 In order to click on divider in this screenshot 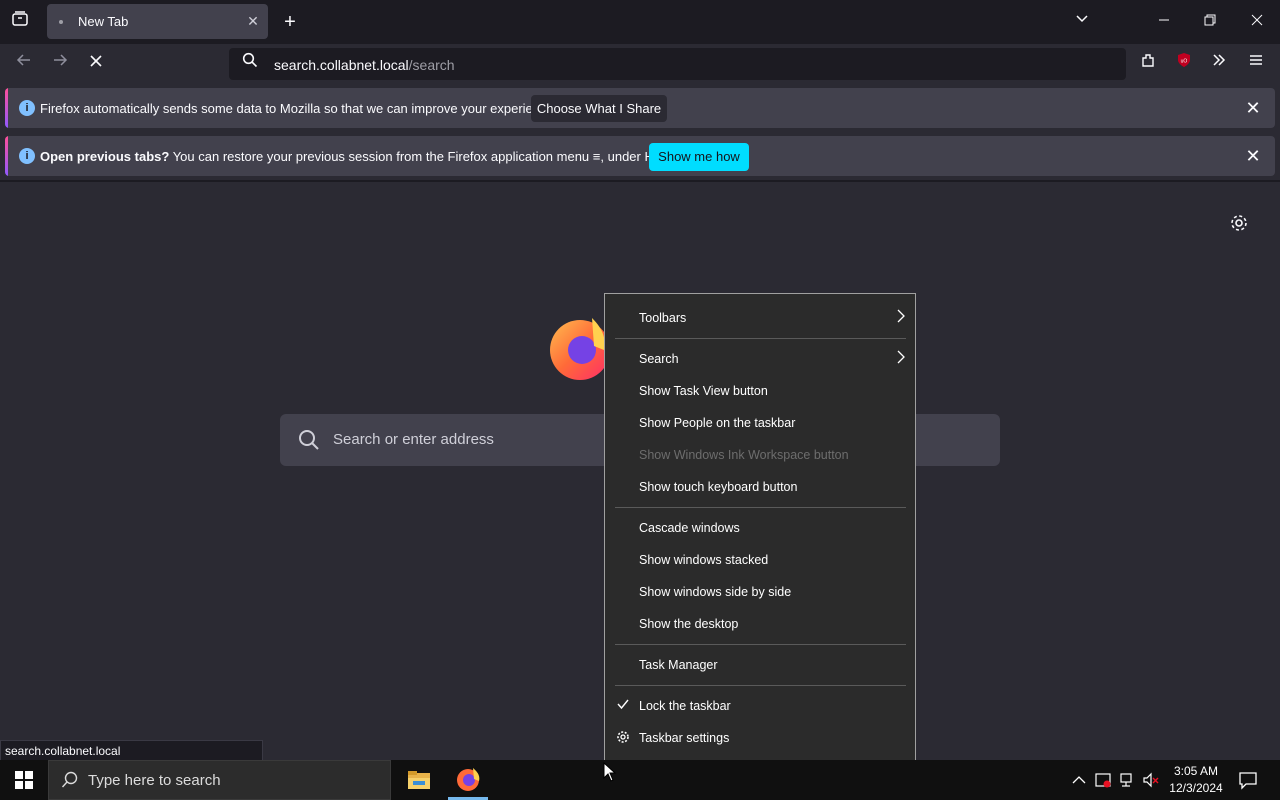, I will do `click(640, 181)`.